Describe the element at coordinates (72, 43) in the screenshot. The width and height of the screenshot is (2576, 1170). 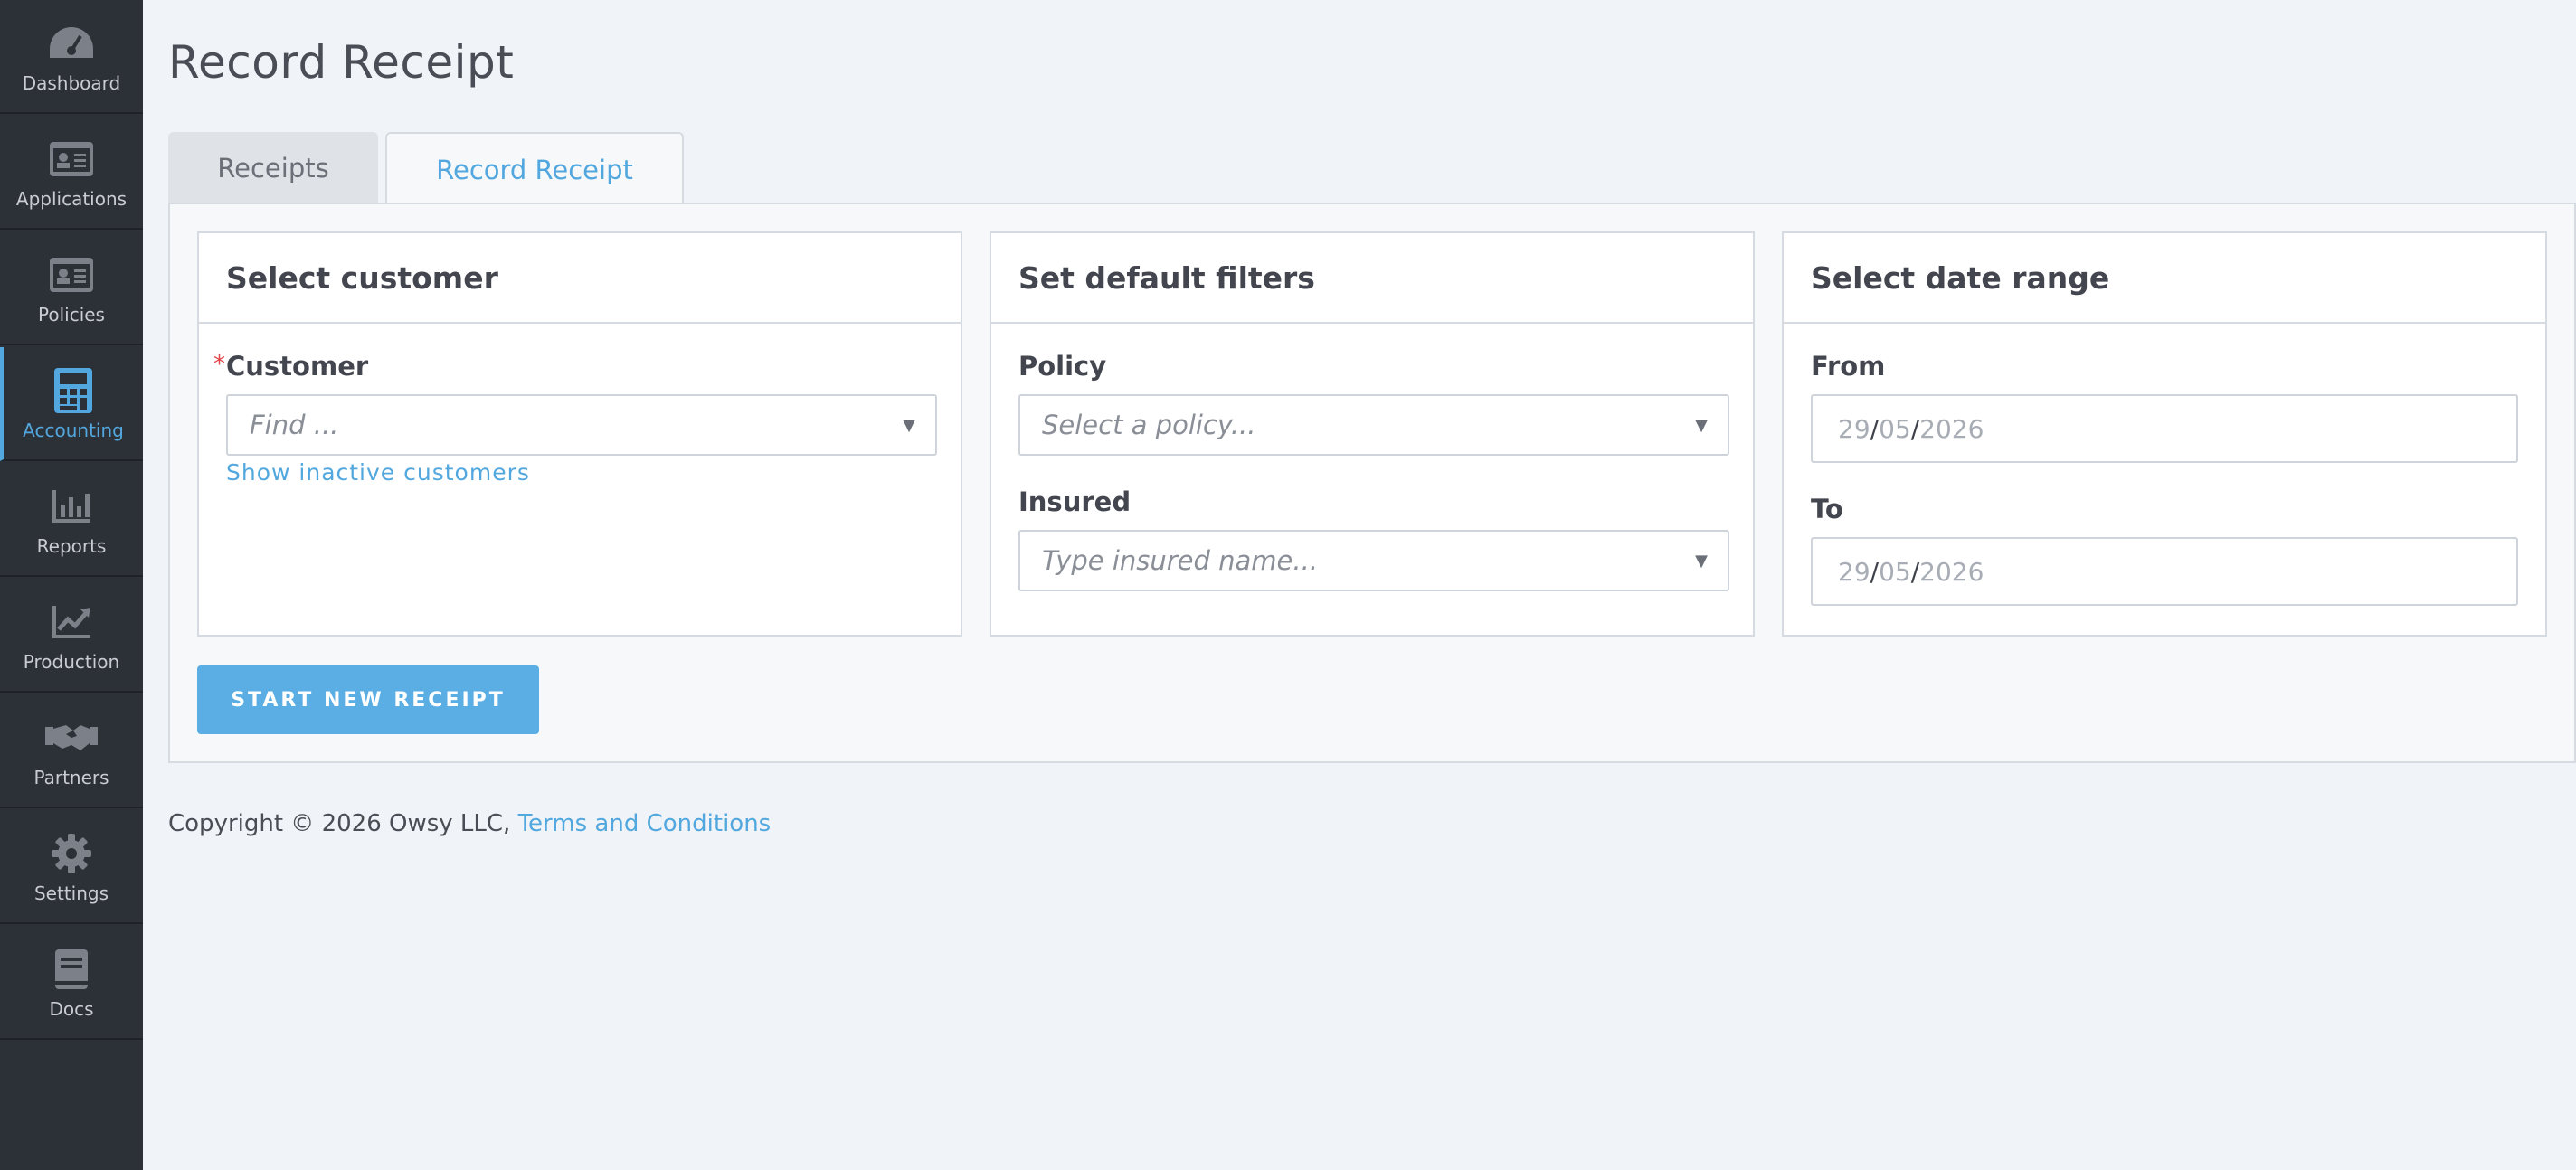
I see `dashboard-icon` at that location.